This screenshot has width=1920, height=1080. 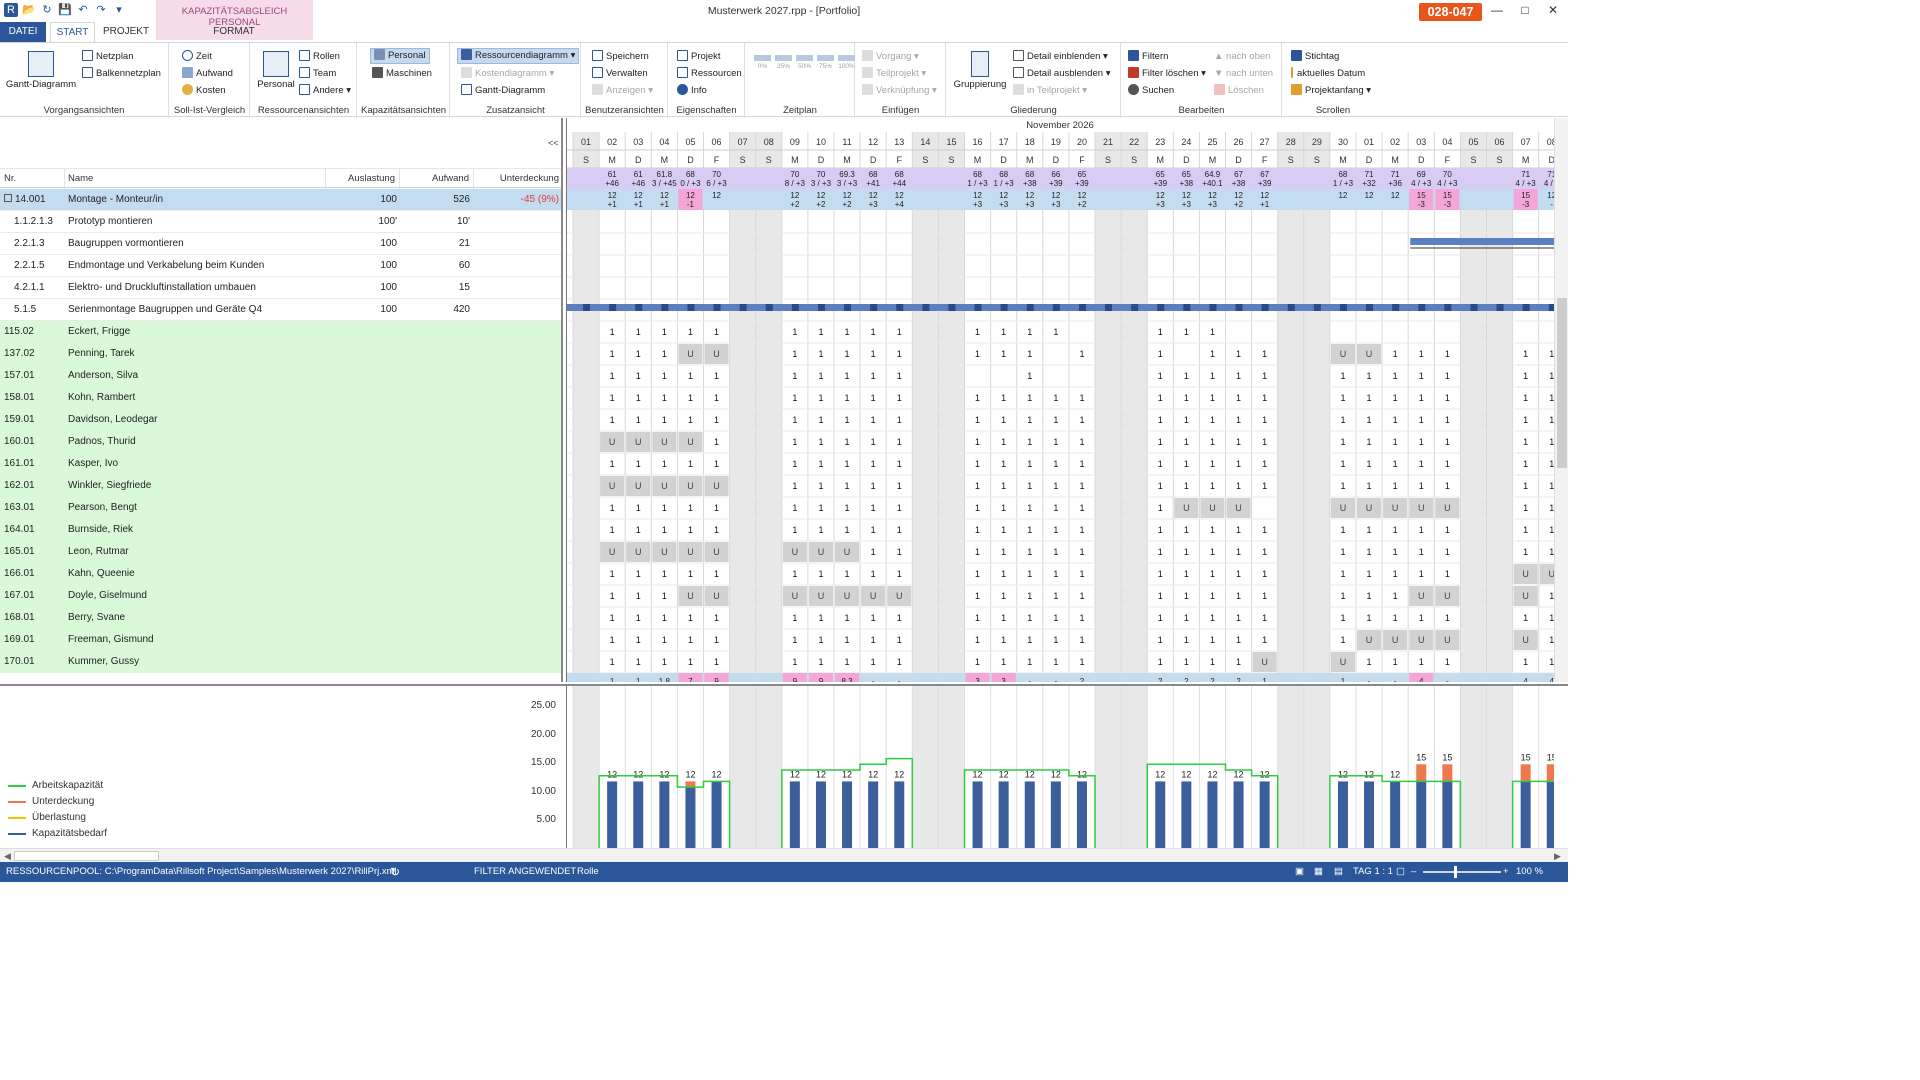 What do you see at coordinates (363, 179) in the screenshot?
I see `column-header-auslastung: Auslastung` at bounding box center [363, 179].